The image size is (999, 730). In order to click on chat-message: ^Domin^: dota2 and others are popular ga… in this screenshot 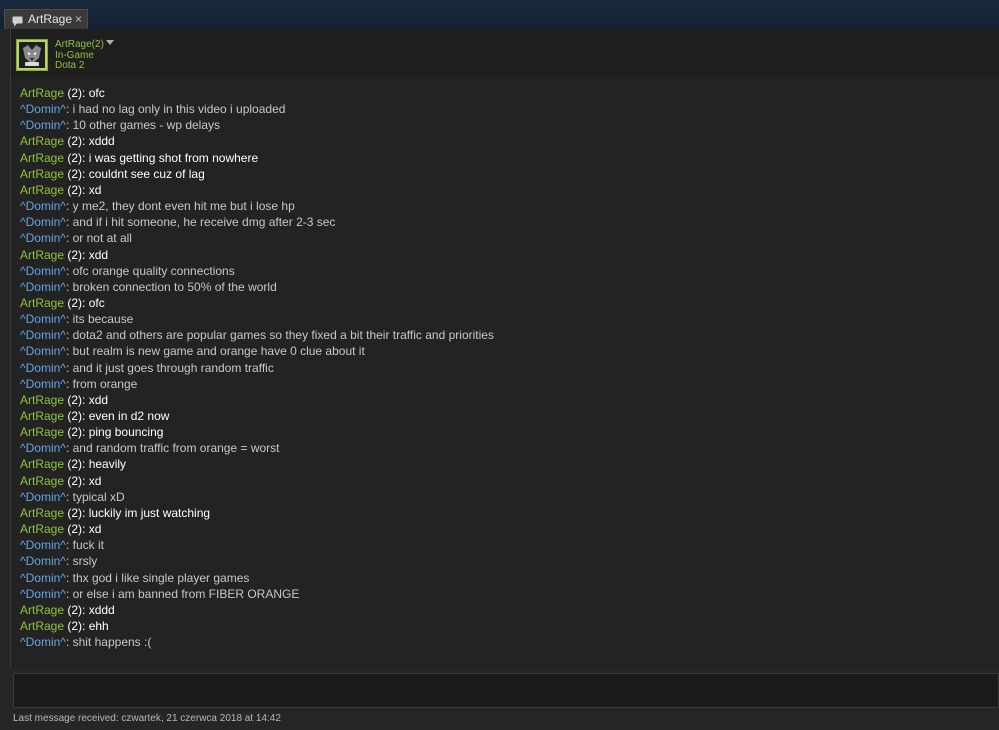, I will do `click(257, 335)`.